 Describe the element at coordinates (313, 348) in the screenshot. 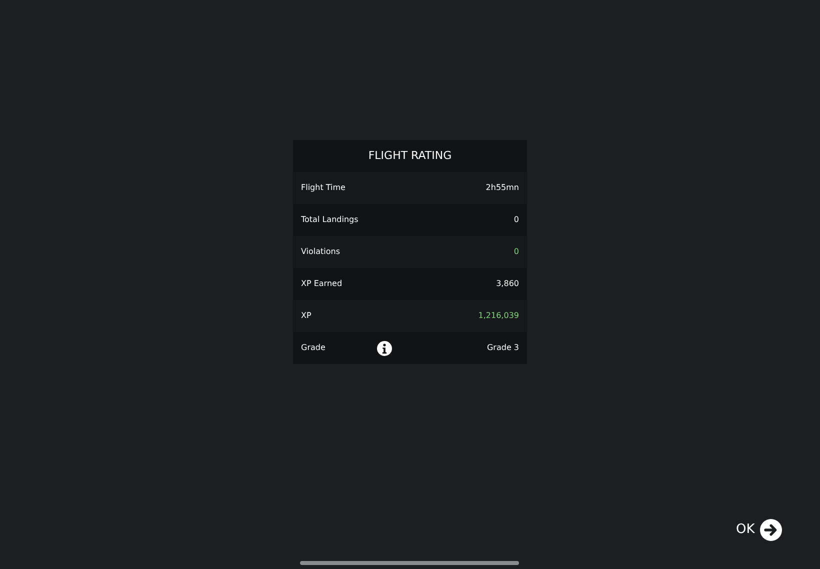

I see `row-label: Grade` at that location.